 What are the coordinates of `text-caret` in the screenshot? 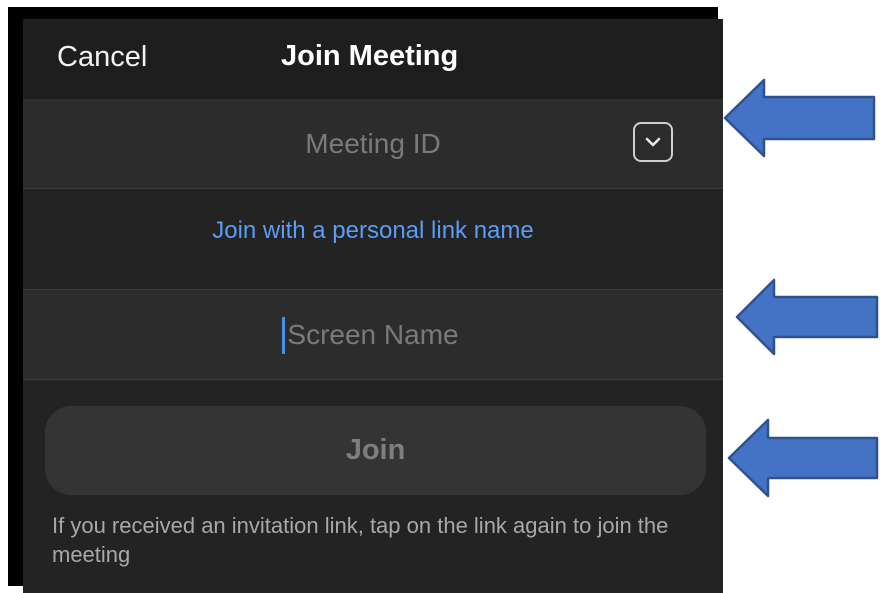 It's located at (283, 335).